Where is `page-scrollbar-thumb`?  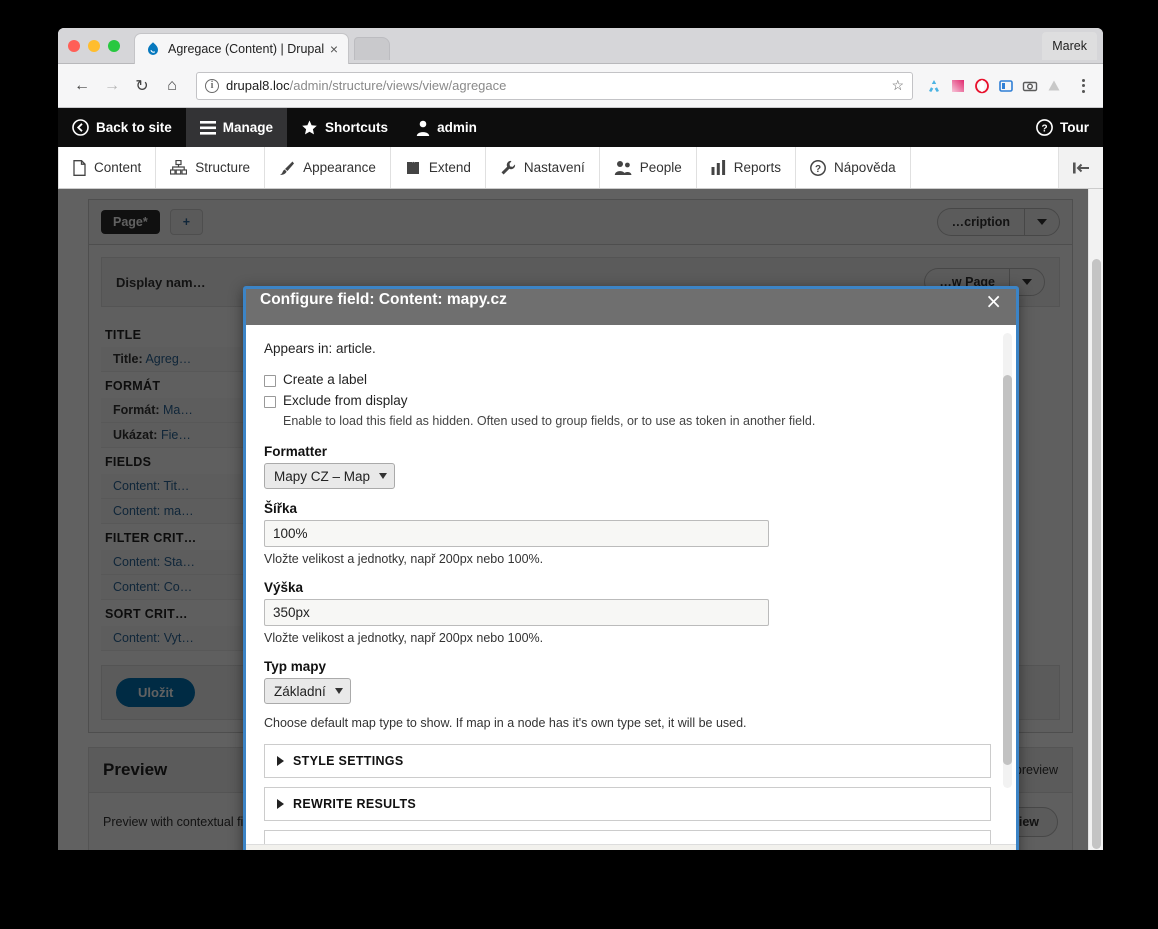
page-scrollbar-thumb is located at coordinates (1096, 554).